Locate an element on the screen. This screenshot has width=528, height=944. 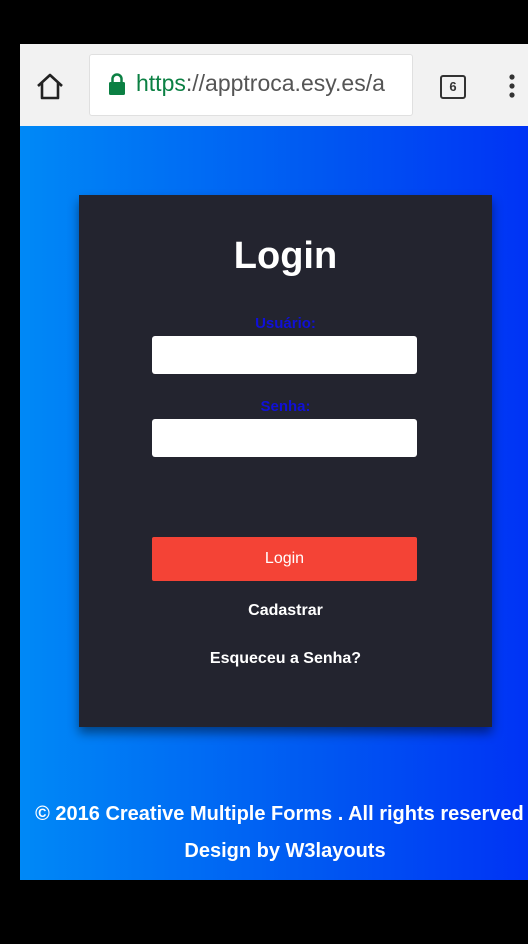
overflow-menu-icon is located at coordinates (512, 86).